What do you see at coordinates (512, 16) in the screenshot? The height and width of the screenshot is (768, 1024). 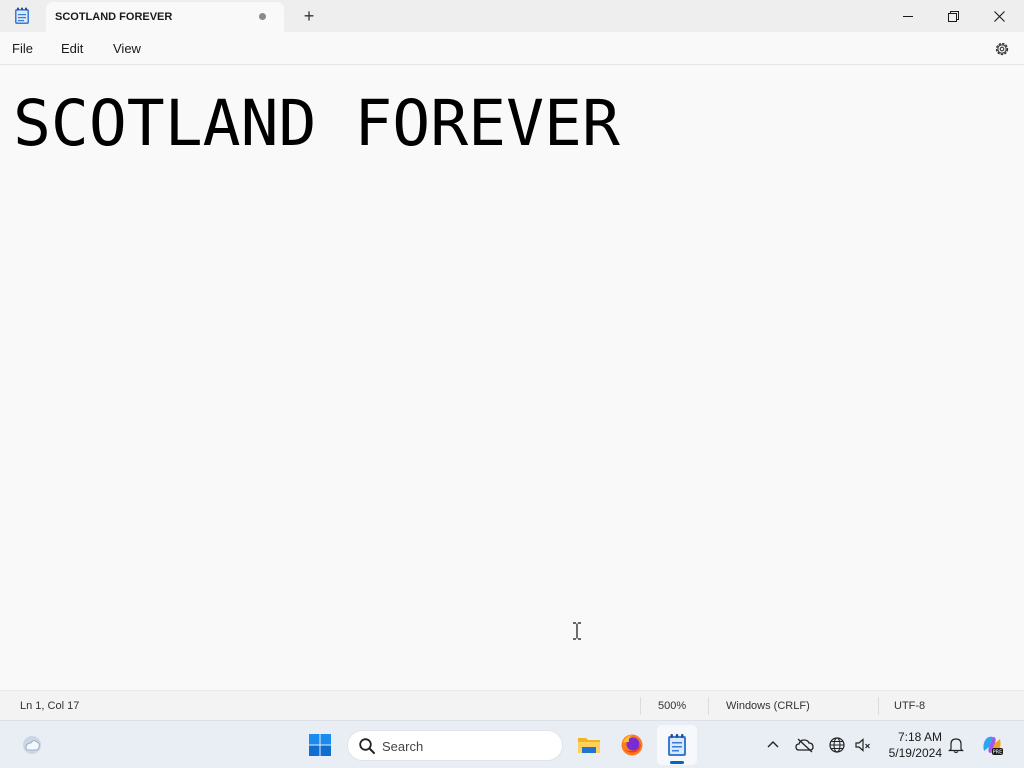 I see `title-bar: SCOTLAND FOREVER +` at bounding box center [512, 16].